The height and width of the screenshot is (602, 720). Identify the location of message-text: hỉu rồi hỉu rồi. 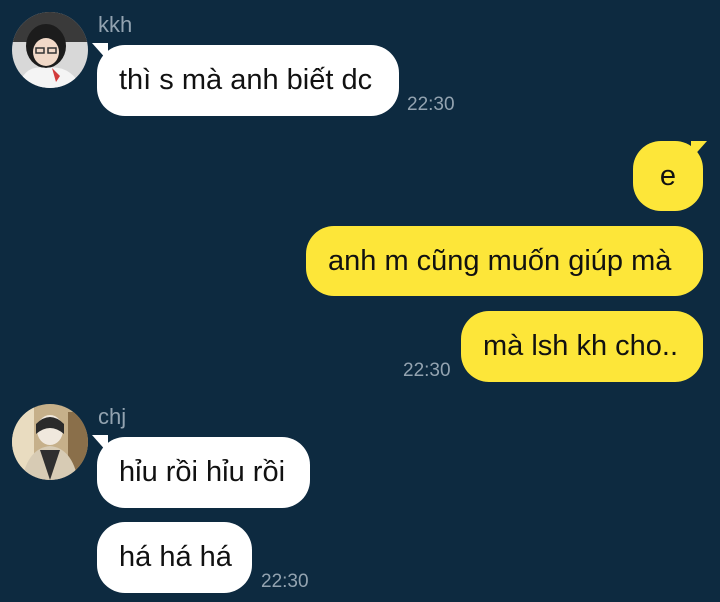
(202, 472).